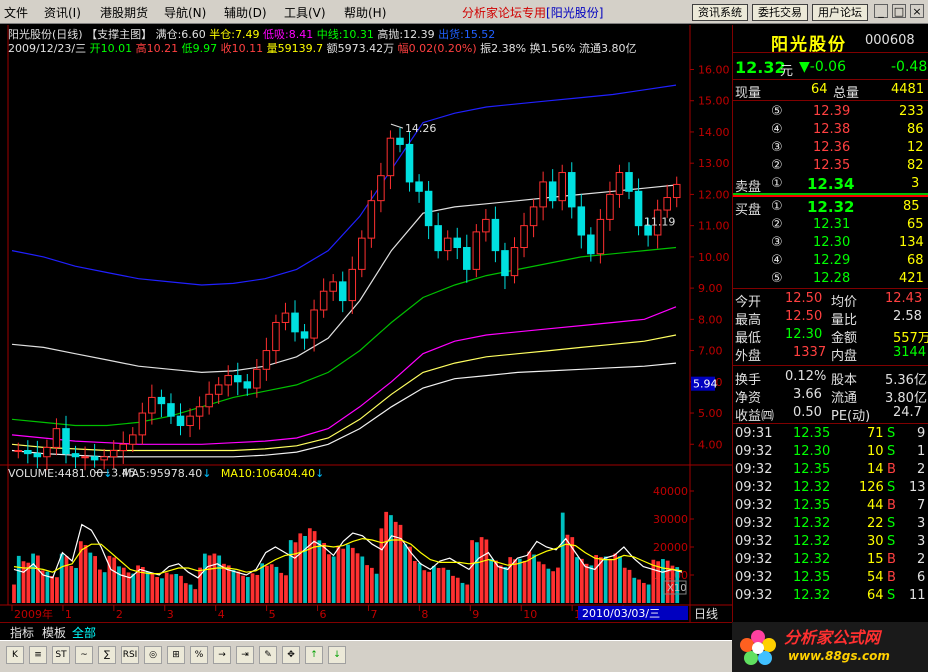 The image size is (928, 672). What do you see at coordinates (780, 12) in the screenshot?
I see `trade-button: 委托交易` at bounding box center [780, 12].